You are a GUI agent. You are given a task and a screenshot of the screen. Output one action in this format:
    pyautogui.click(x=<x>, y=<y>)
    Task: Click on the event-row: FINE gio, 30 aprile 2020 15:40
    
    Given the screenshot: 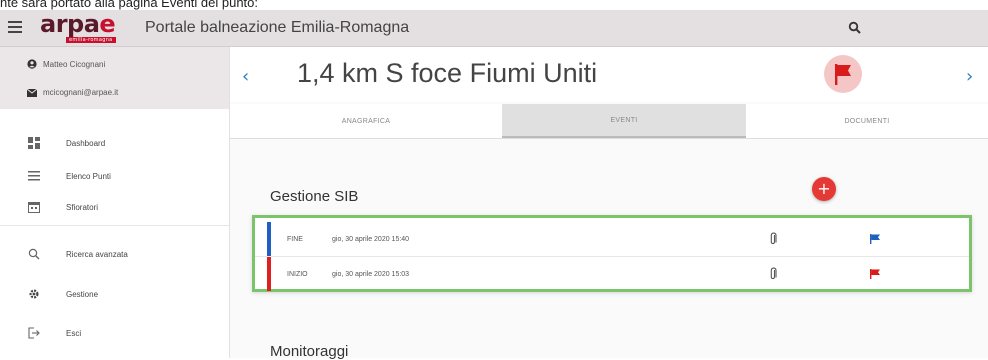 What is the action you would take?
    pyautogui.click(x=612, y=239)
    